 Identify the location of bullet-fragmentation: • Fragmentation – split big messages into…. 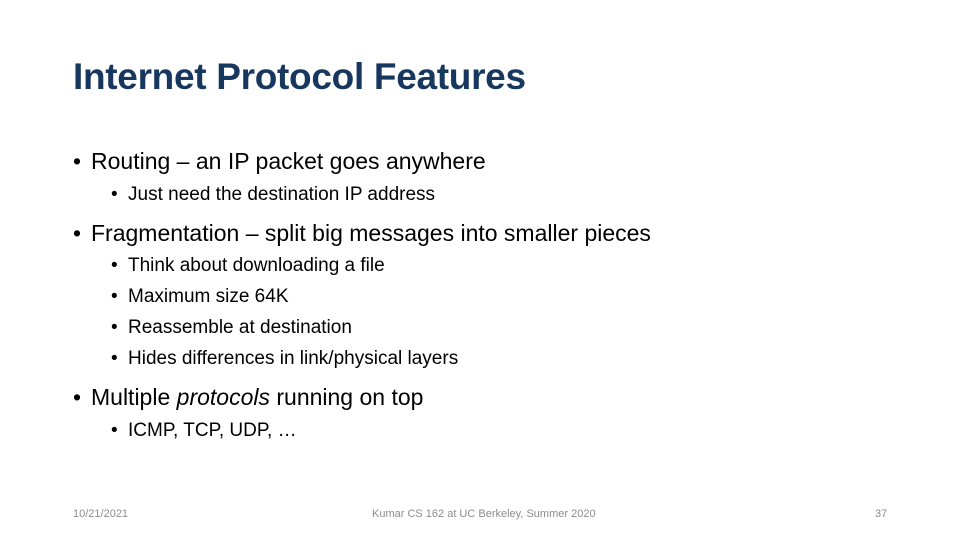
(362, 233).